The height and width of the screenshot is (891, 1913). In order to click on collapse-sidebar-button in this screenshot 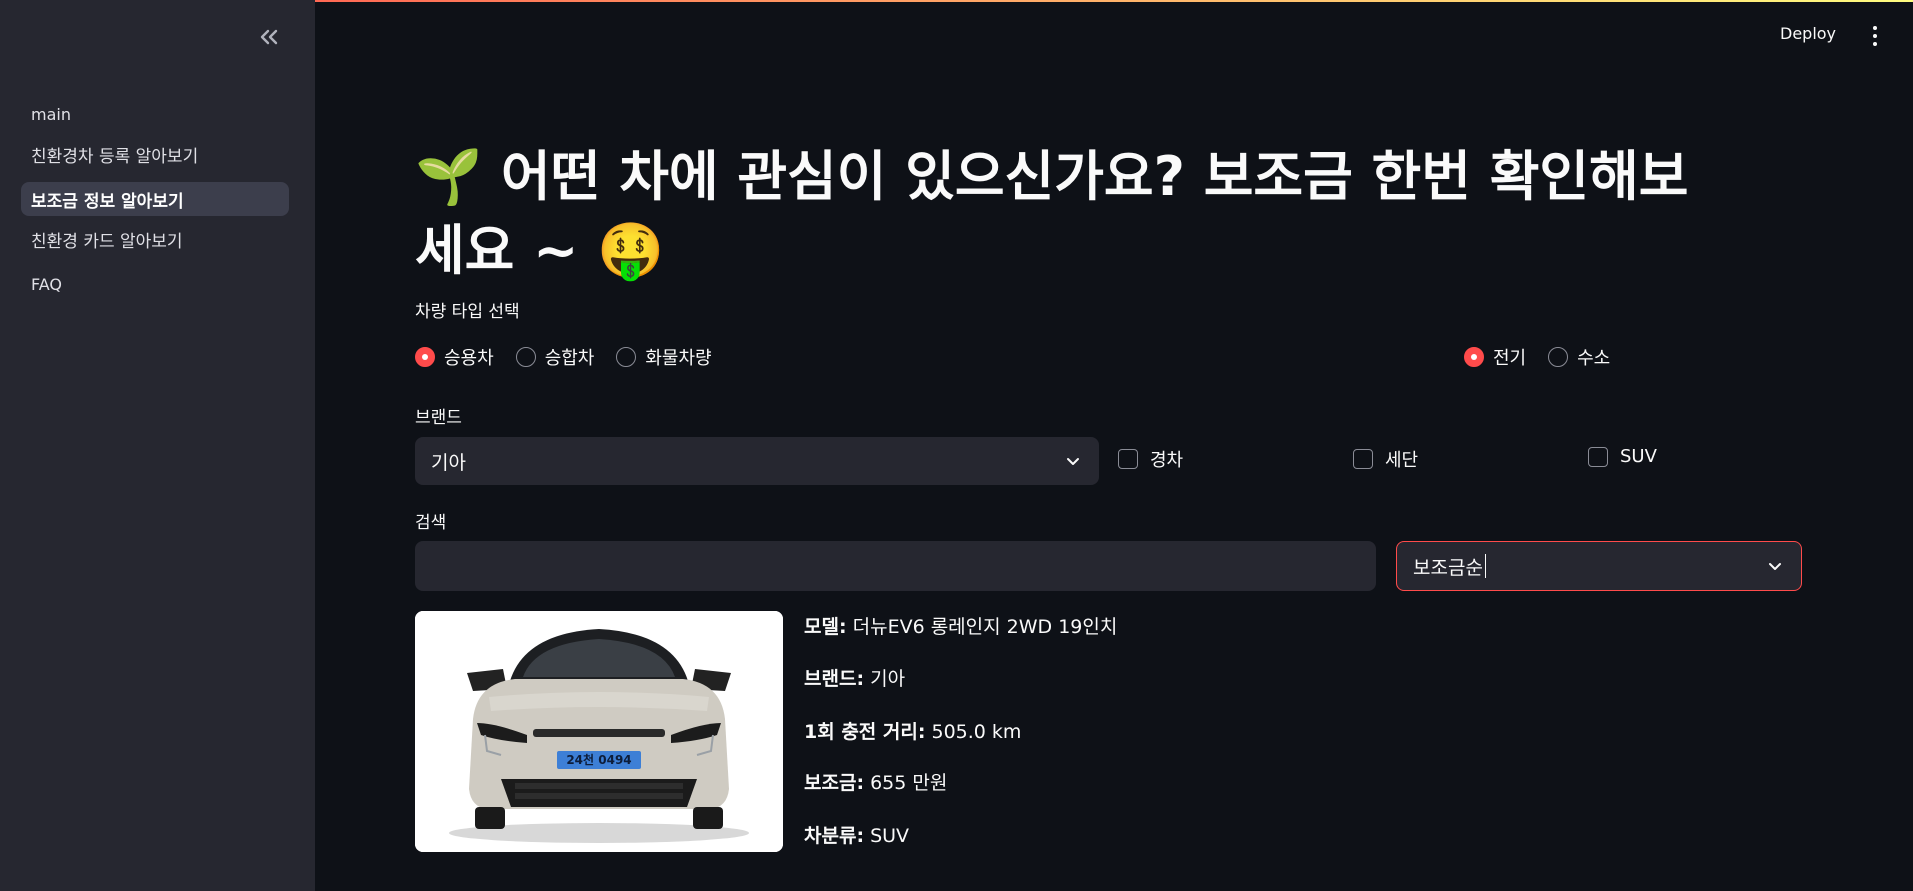, I will do `click(269, 37)`.